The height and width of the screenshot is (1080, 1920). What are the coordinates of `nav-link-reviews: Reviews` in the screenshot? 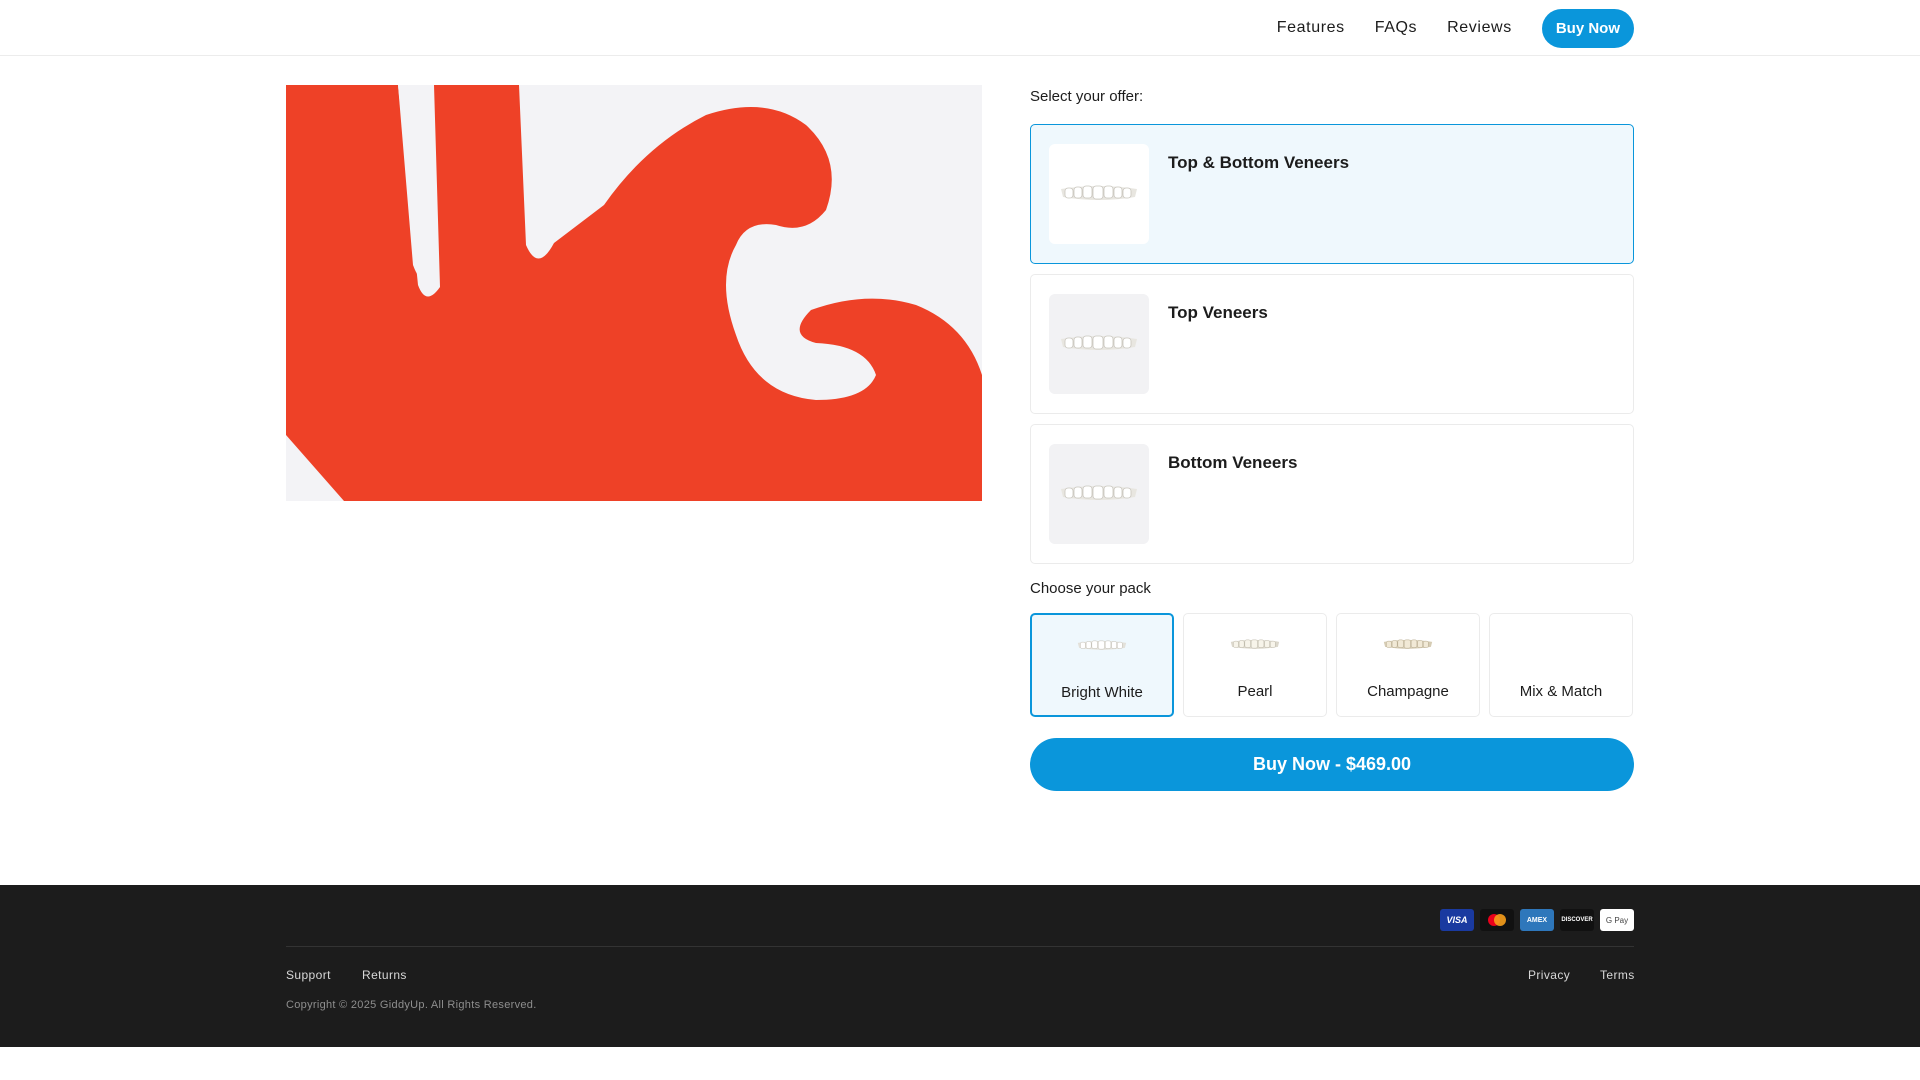 It's located at (1479, 28).